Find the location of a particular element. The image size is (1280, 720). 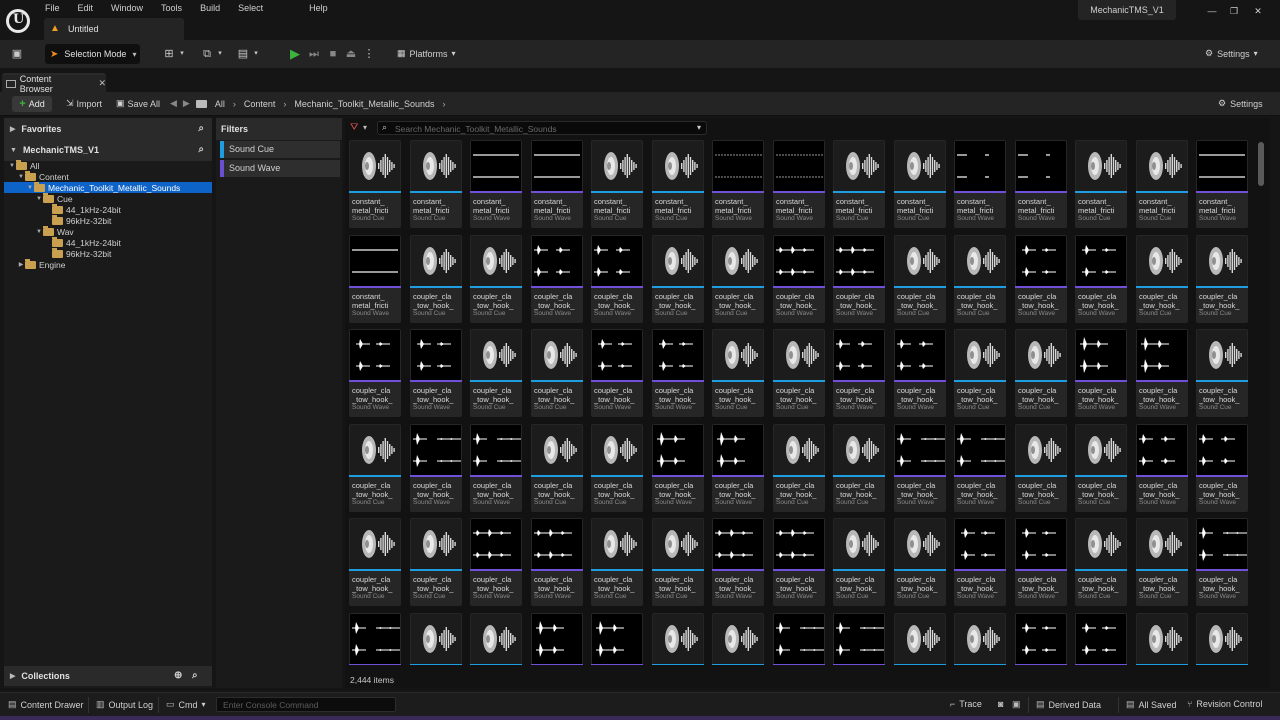

menu-item-edit: Edit is located at coordinates (86, 8).